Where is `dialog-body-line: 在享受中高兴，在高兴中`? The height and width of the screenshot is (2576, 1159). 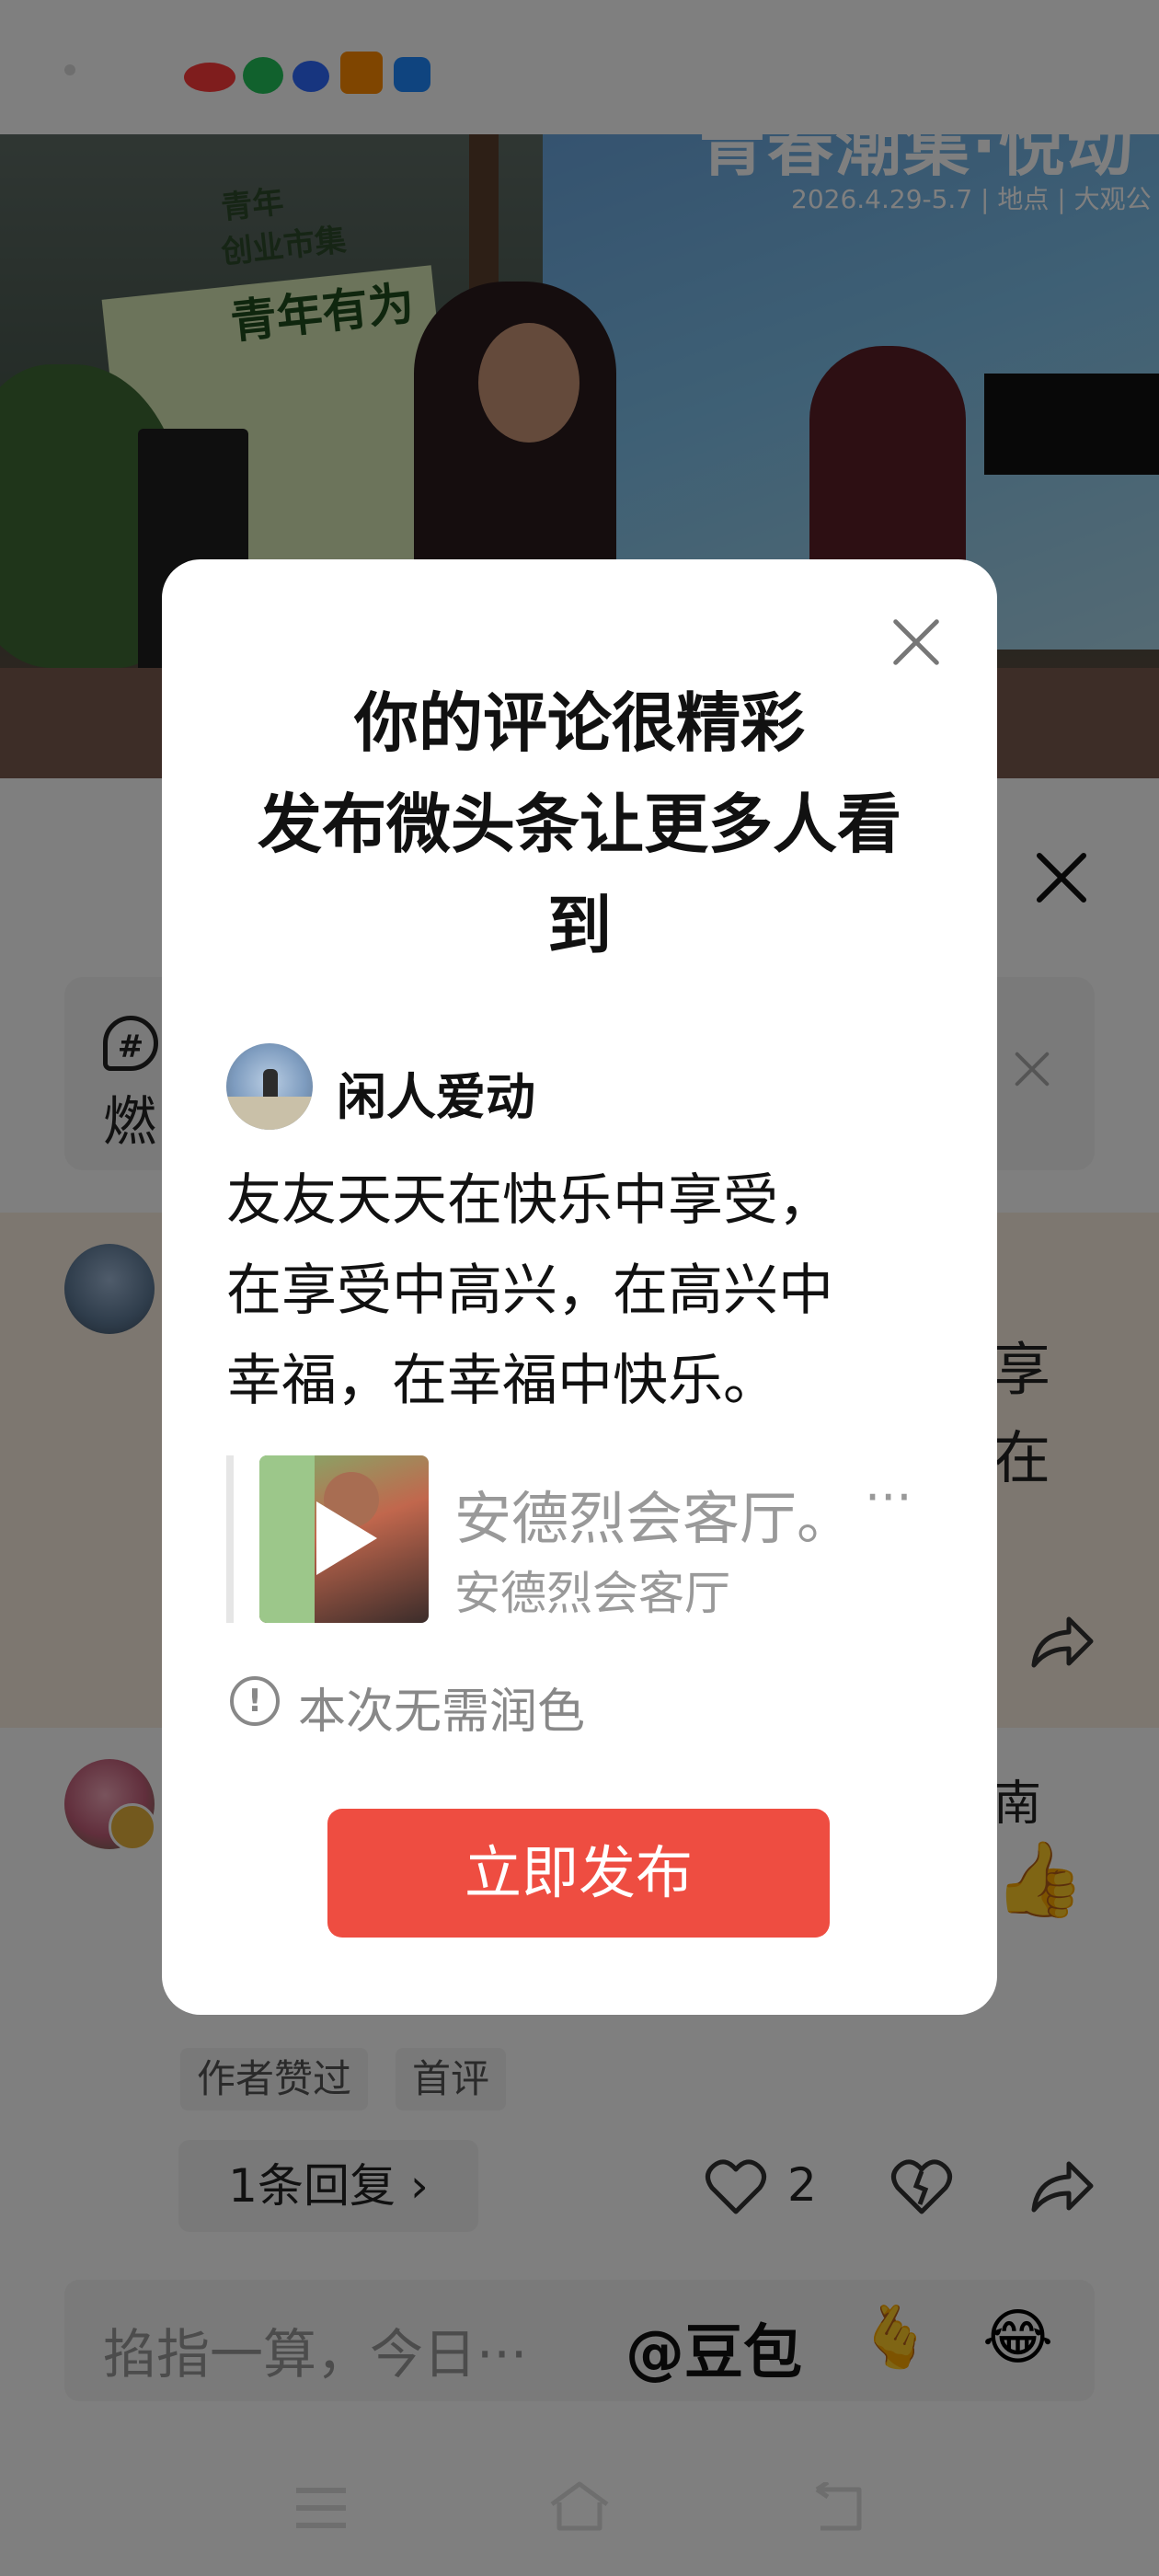
dialog-body-line: 在享受中高兴，在高兴中 is located at coordinates (529, 1291).